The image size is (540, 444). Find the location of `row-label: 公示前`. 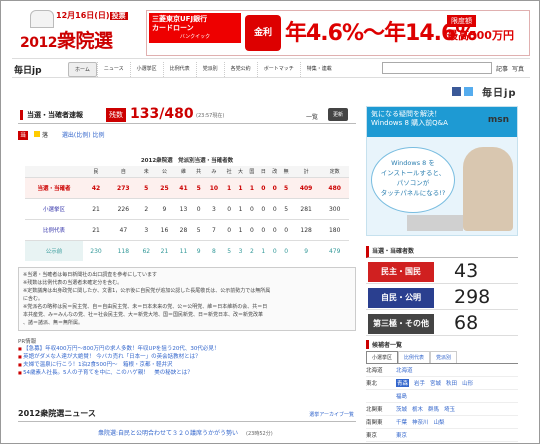

row-label: 公示前 is located at coordinates (54, 250).